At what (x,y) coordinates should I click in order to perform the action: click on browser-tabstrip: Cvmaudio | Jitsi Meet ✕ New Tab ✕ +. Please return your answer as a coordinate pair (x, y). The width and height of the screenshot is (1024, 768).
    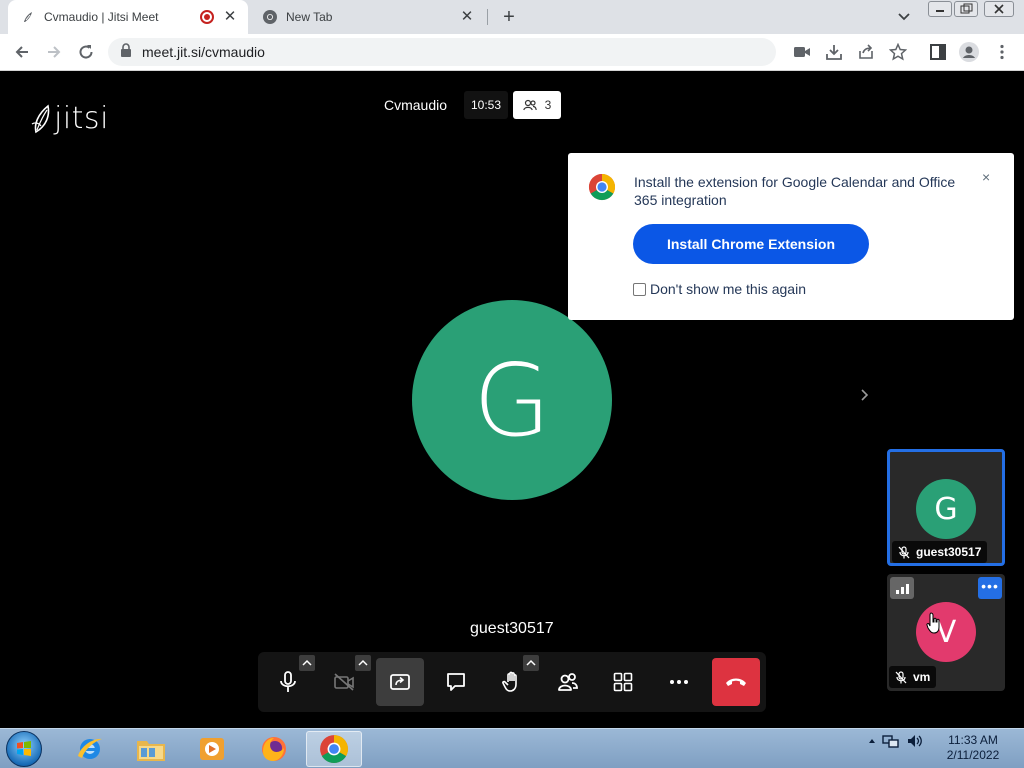
    Looking at the image, I should click on (512, 17).